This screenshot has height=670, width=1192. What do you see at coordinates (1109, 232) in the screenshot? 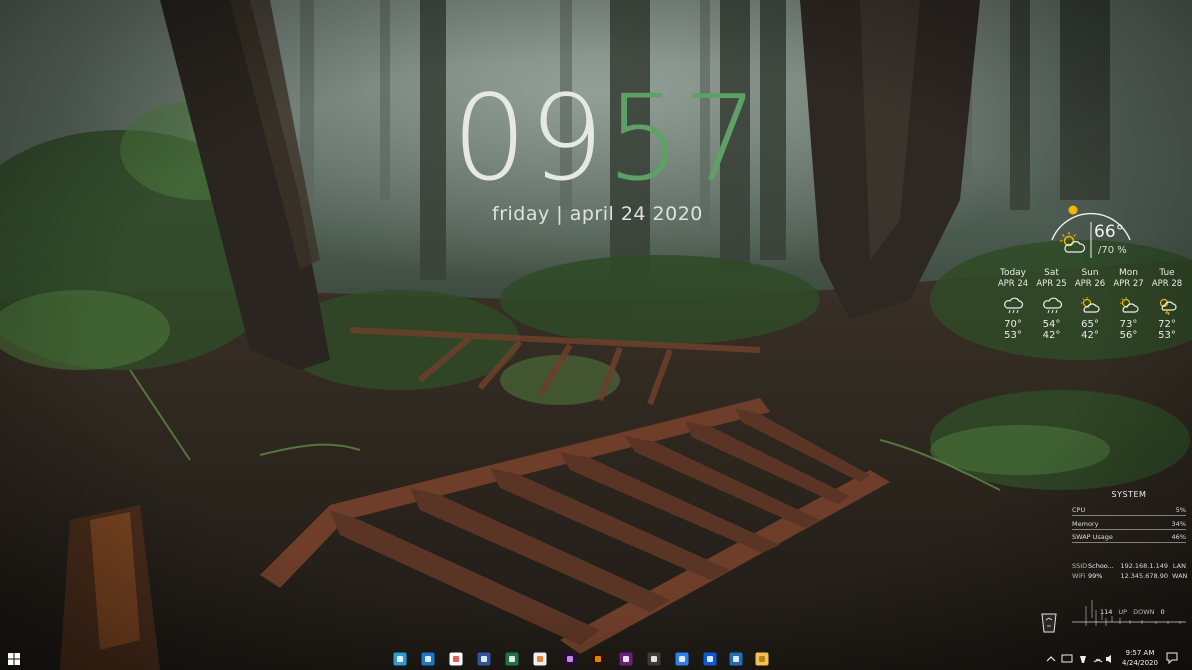
I see `current-temperature: 66°` at bounding box center [1109, 232].